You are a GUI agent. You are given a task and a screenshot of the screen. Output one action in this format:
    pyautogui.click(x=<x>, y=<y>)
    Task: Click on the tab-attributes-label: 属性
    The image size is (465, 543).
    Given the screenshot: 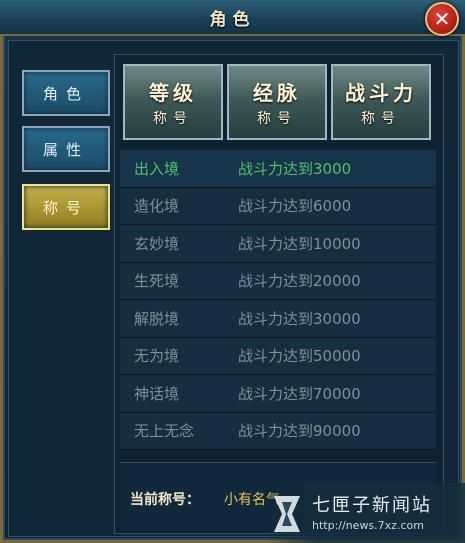 What is the action you would take?
    pyautogui.click(x=65, y=149)
    